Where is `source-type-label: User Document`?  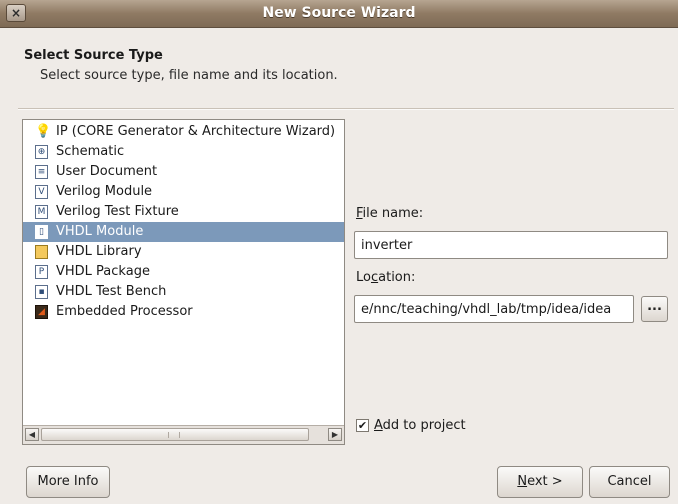
source-type-label: User Document is located at coordinates (107, 171).